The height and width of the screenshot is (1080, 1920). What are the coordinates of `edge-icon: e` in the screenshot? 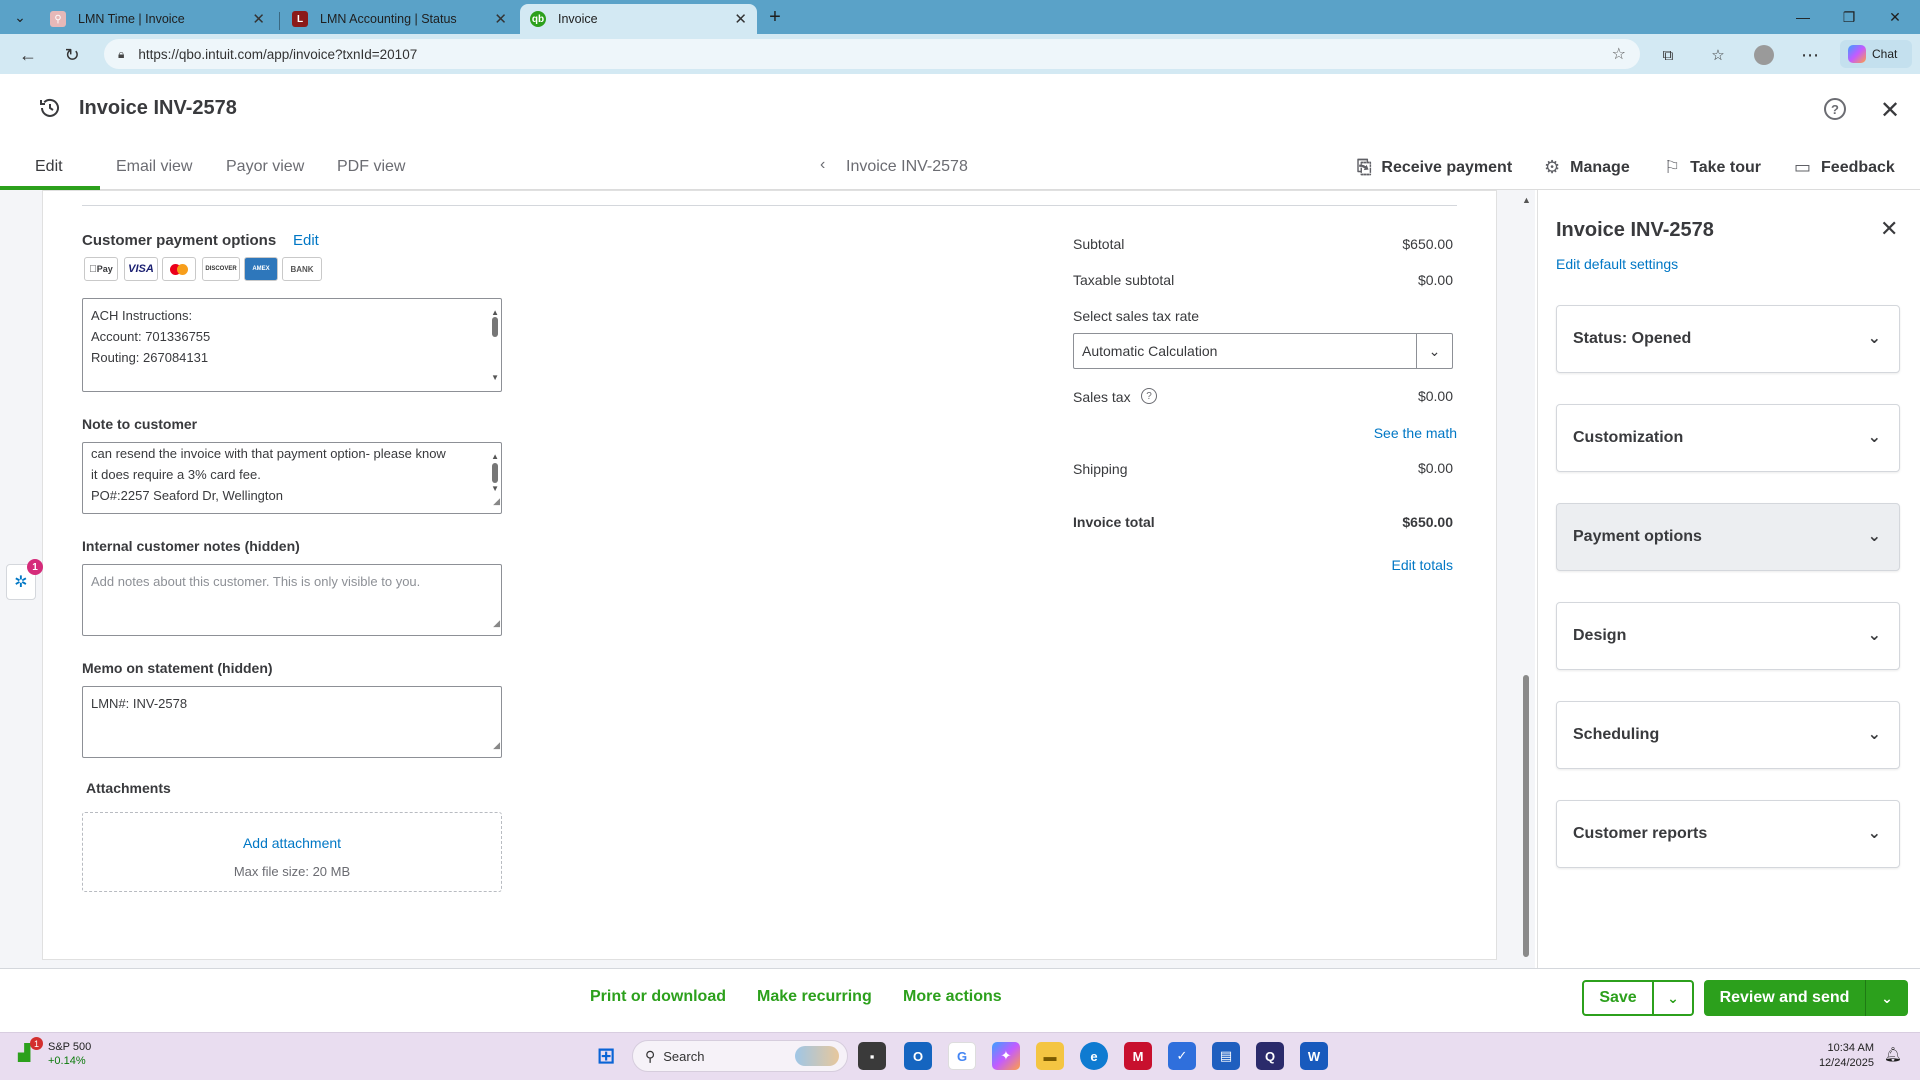 It's located at (1094, 1056).